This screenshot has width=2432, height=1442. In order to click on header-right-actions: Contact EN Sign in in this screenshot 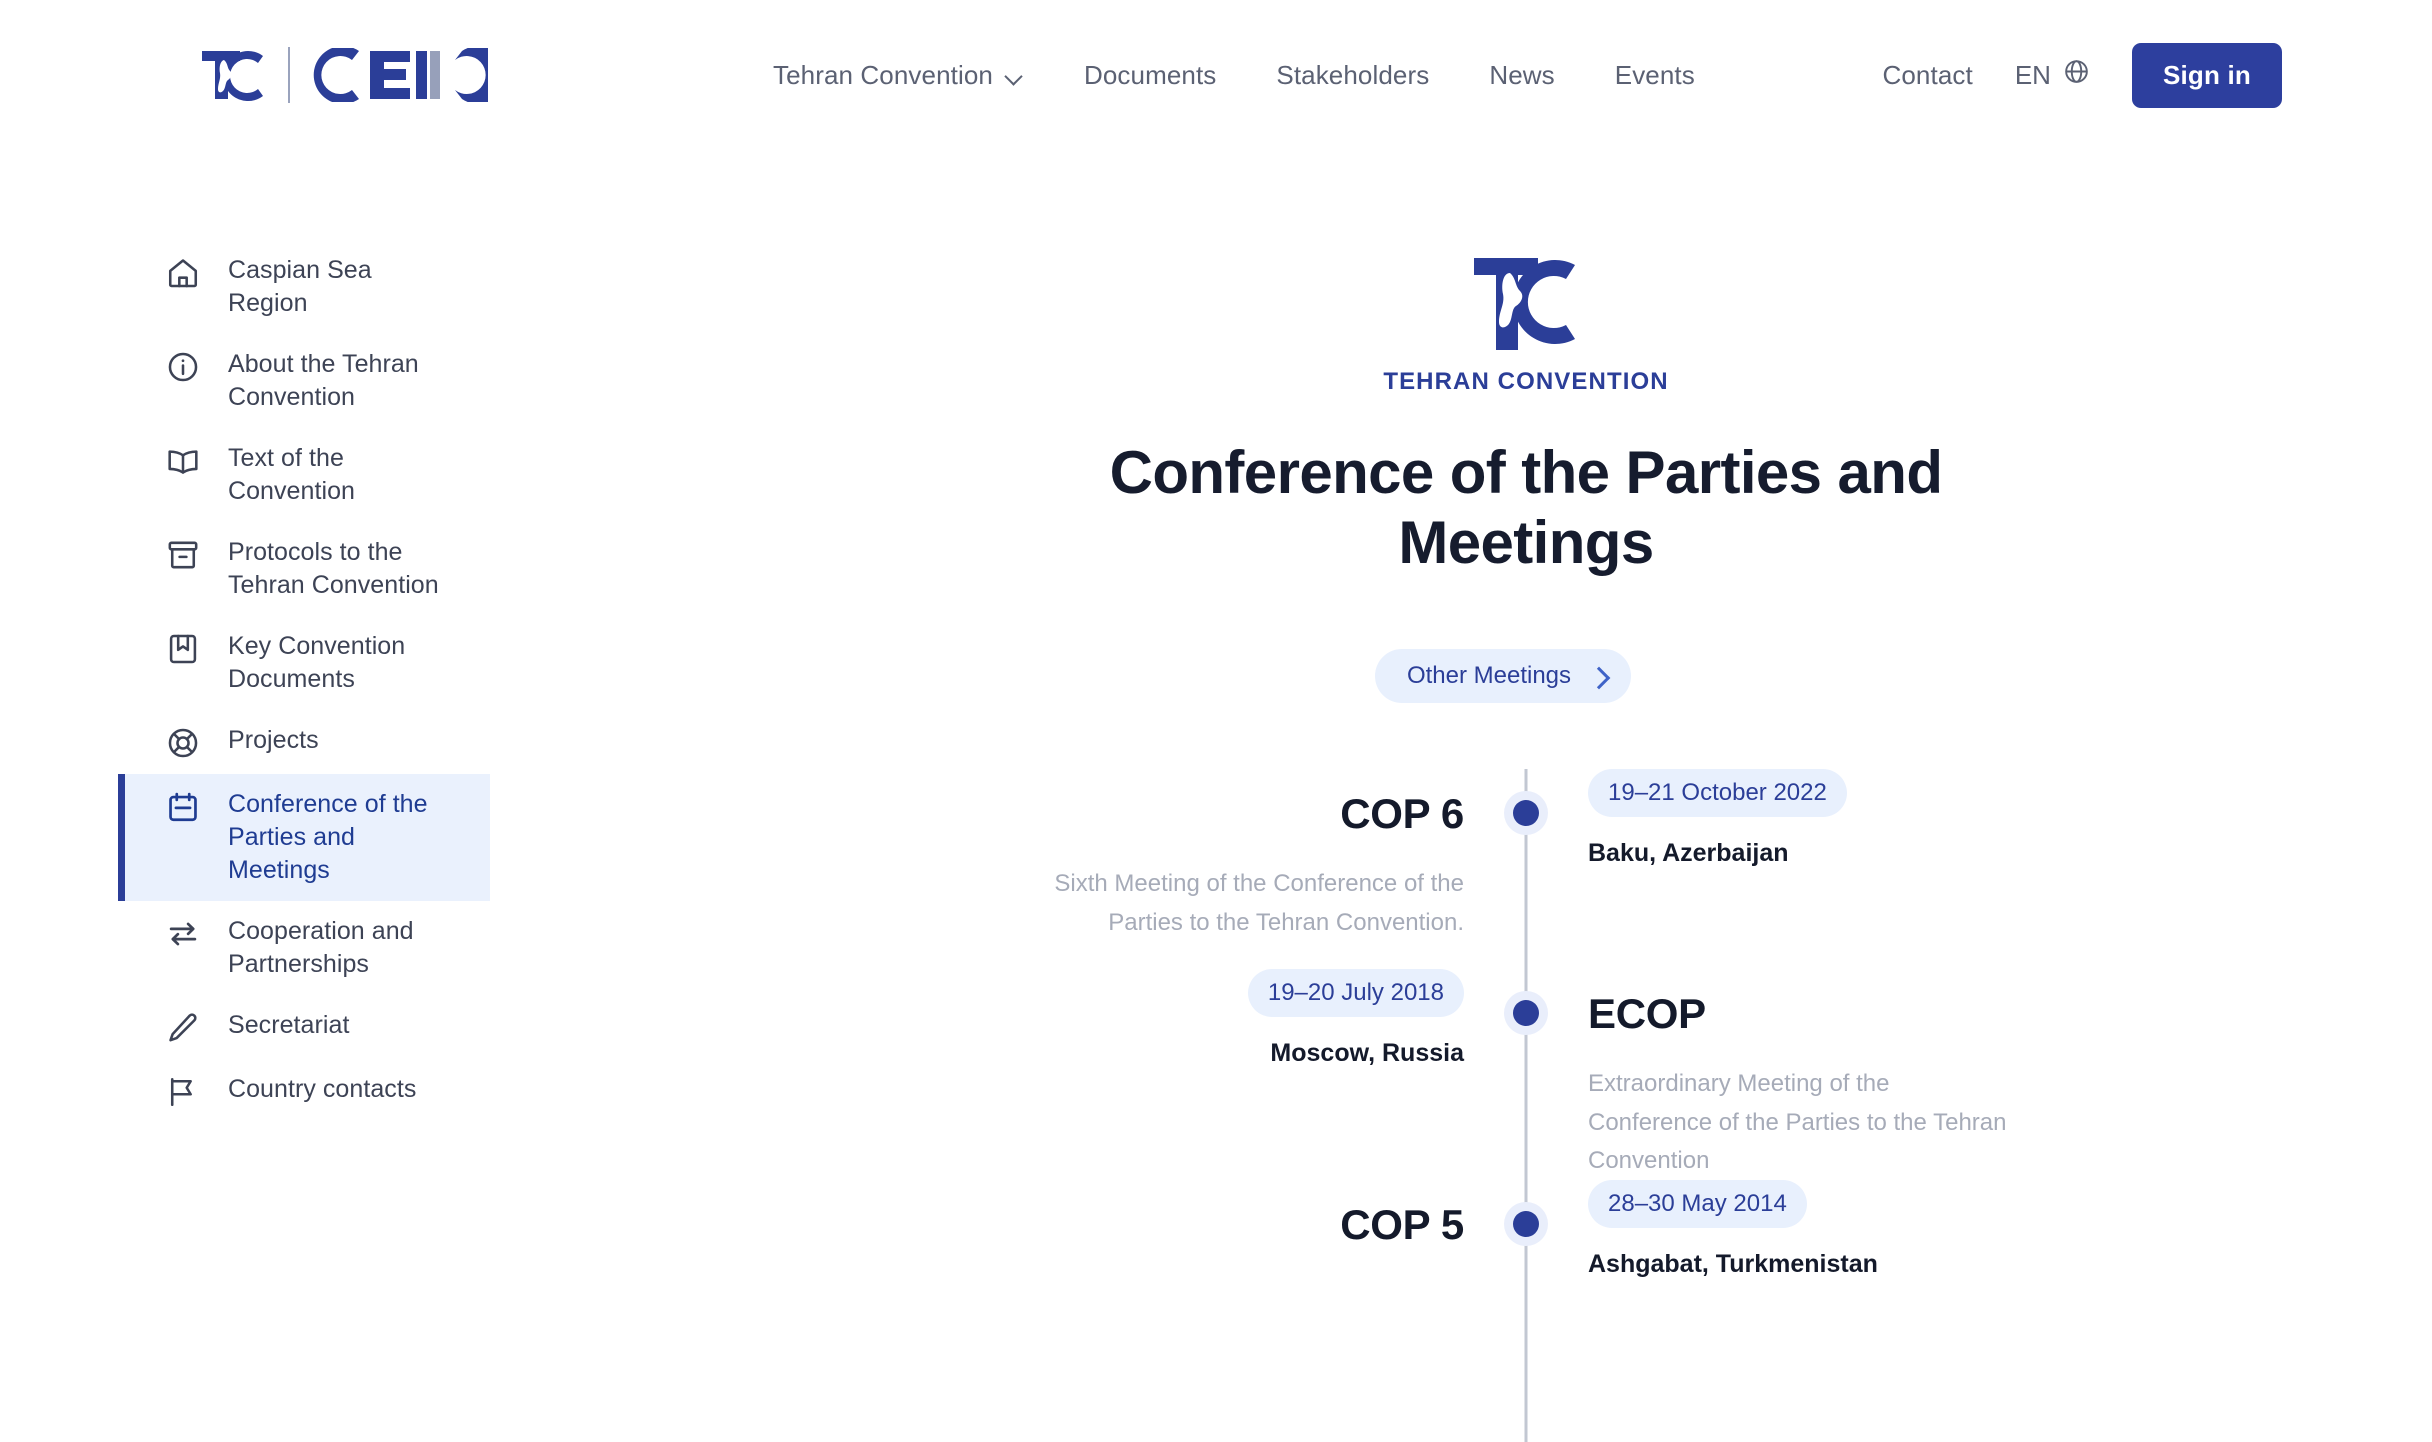, I will do `click(2082, 75)`.